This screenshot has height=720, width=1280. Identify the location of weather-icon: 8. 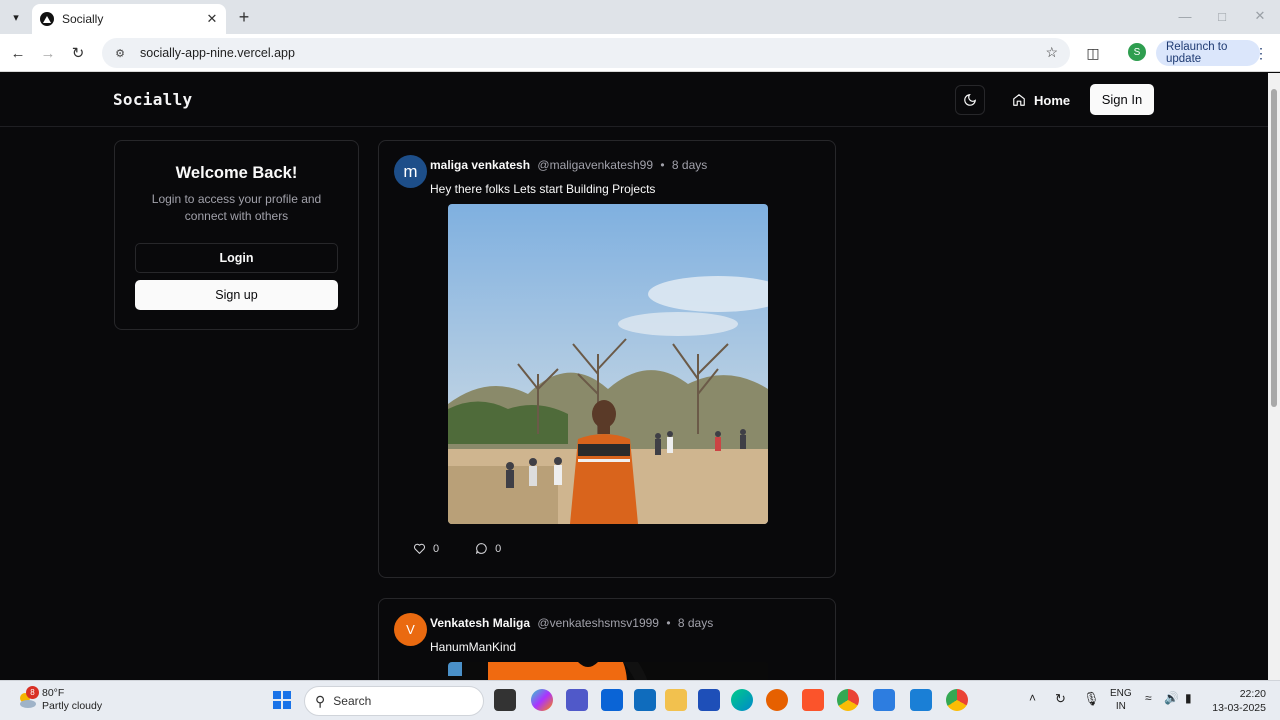
(27, 698).